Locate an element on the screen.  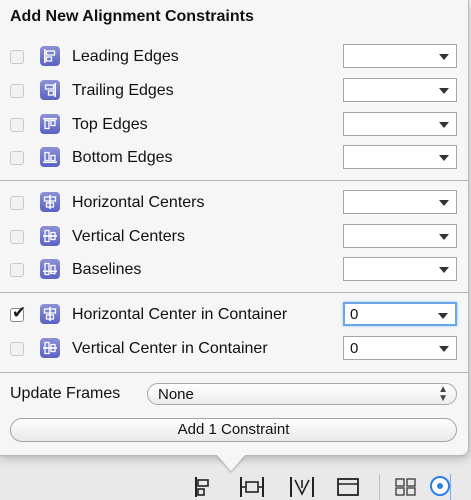
leading-edges-checkbox is located at coordinates (17, 57).